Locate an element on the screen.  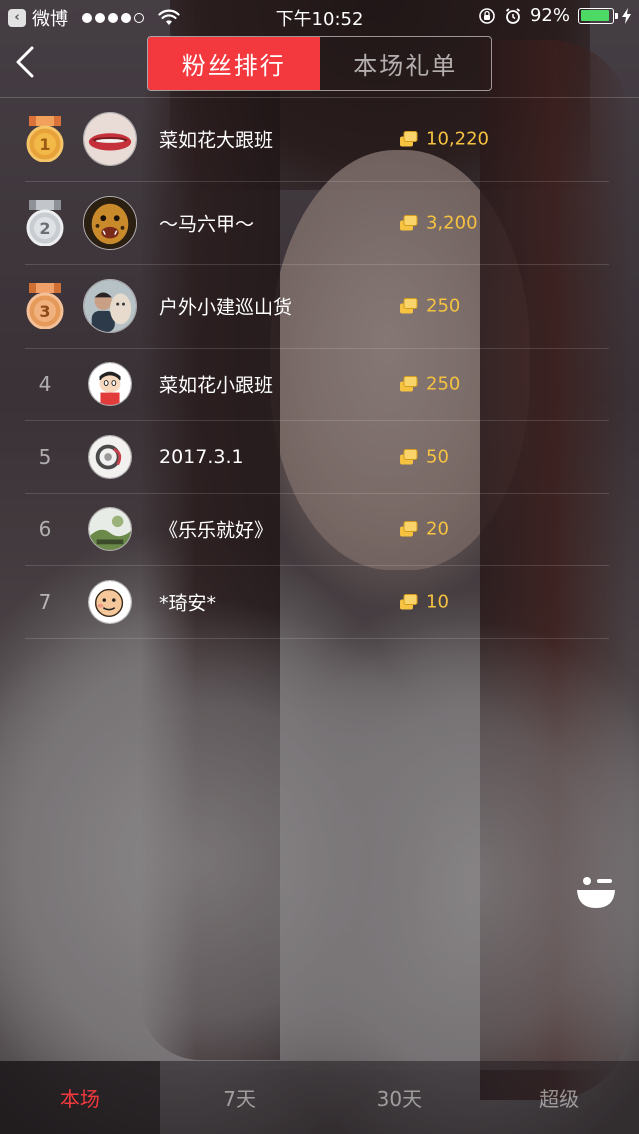
gift-value: 10 is located at coordinates (424, 601).